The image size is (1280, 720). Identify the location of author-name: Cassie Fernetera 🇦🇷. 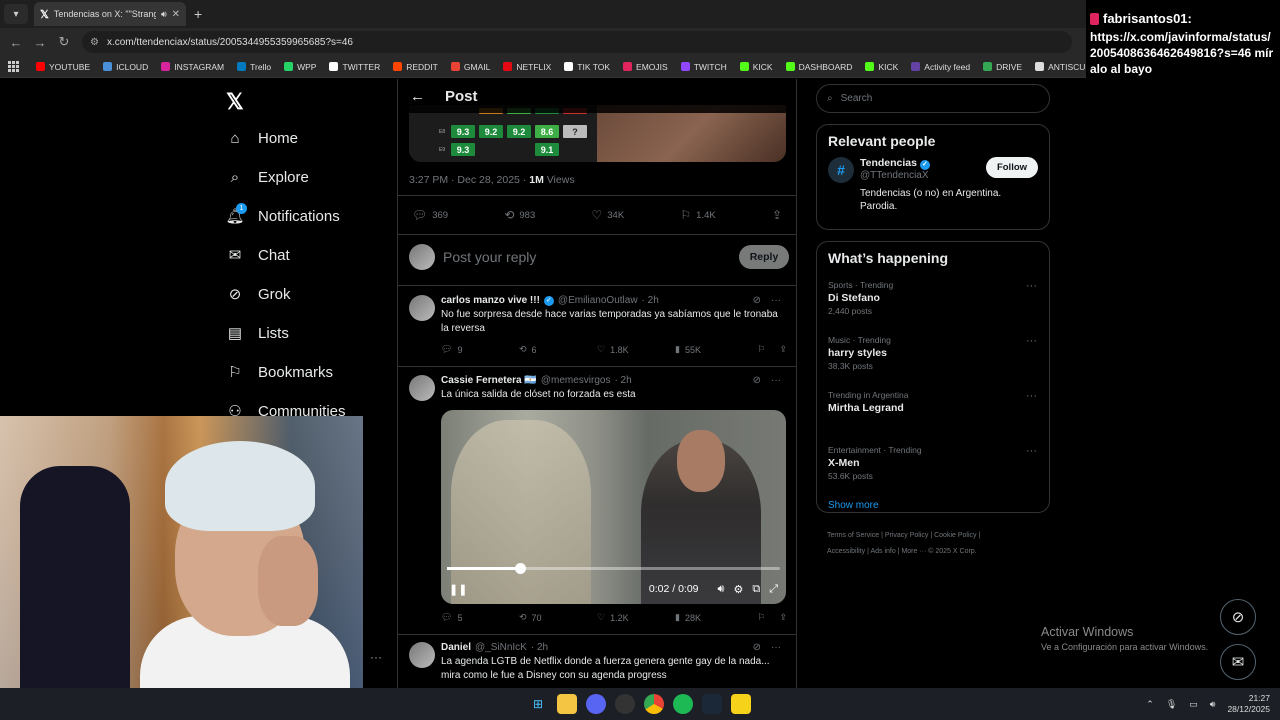
(489, 380).